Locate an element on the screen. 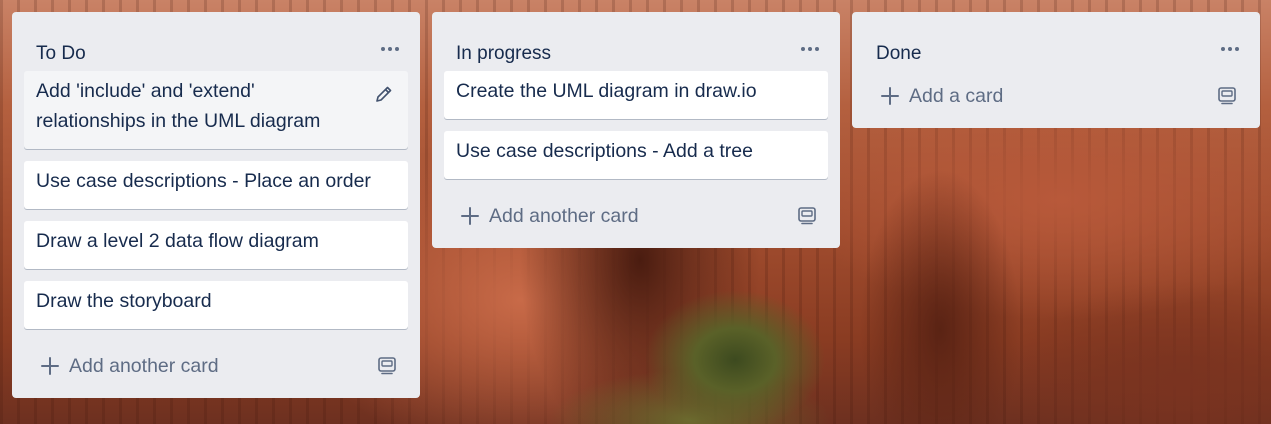  card-title-line-2: relationships in the UML diagram is located at coordinates (178, 121).